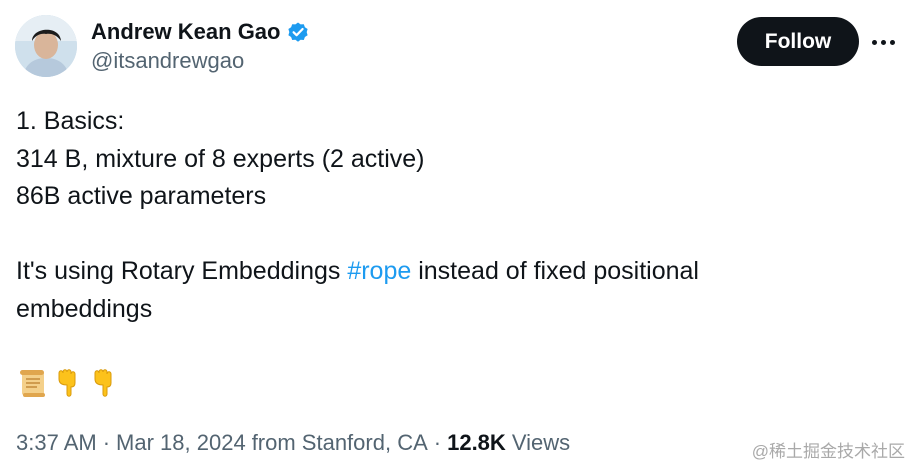 The width and height of the screenshot is (915, 469). Describe the element at coordinates (339, 442) in the screenshot. I see `tweet-location: from Stanford, CA` at that location.